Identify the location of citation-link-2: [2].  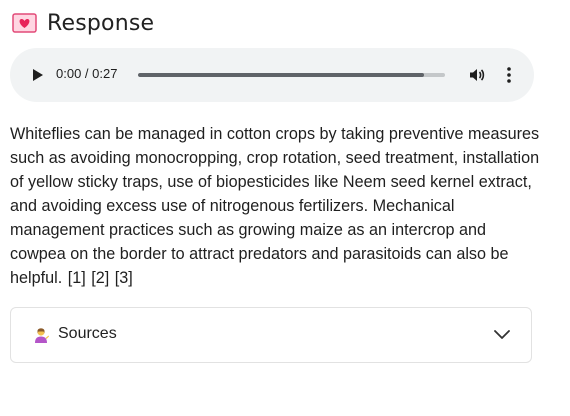
(100, 278).